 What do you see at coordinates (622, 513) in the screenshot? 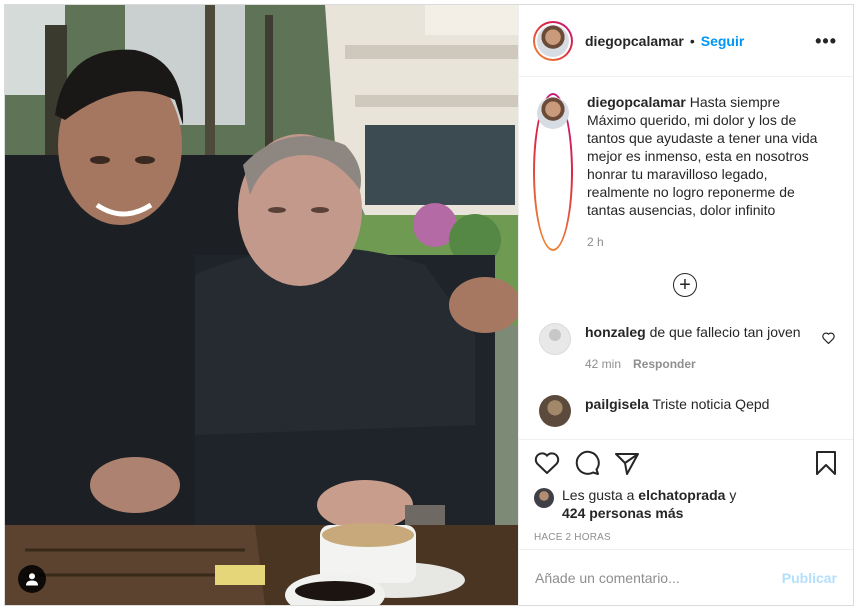
I see `likes-count: 424 personas más` at bounding box center [622, 513].